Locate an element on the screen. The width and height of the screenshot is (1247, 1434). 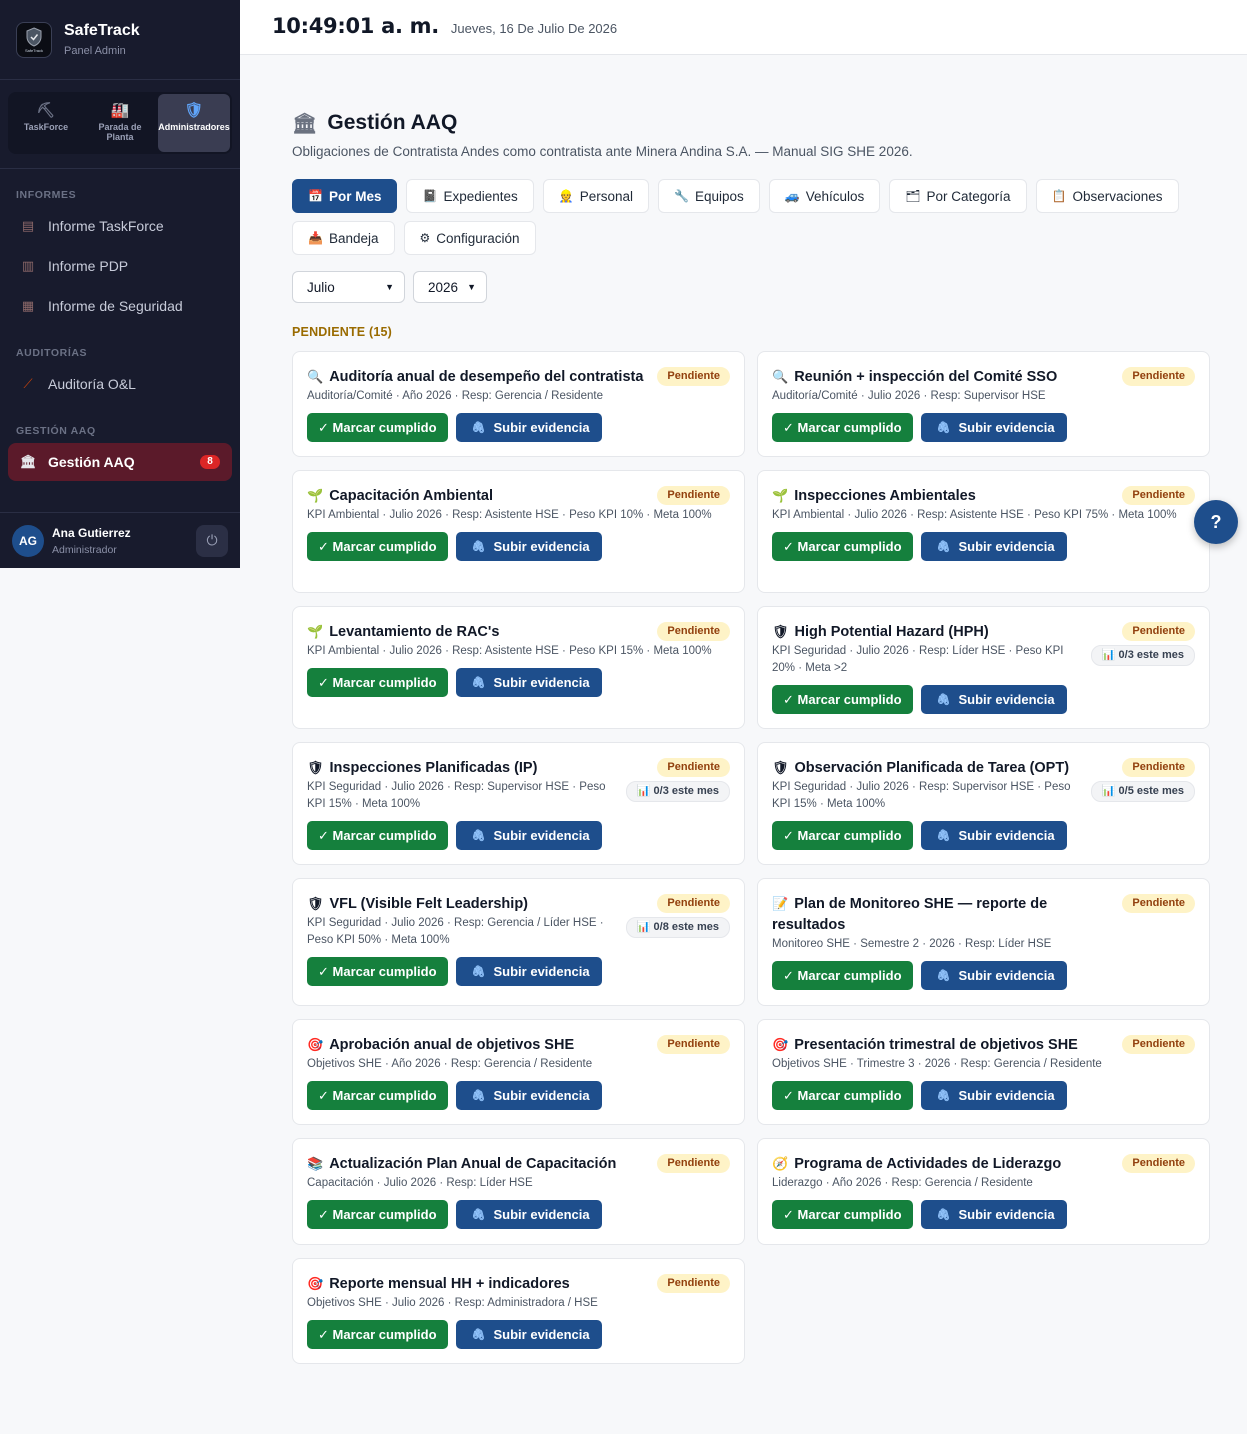
sidebar-item-informe-taskforce: ▤ Informe TaskForce is located at coordinates (120, 226).